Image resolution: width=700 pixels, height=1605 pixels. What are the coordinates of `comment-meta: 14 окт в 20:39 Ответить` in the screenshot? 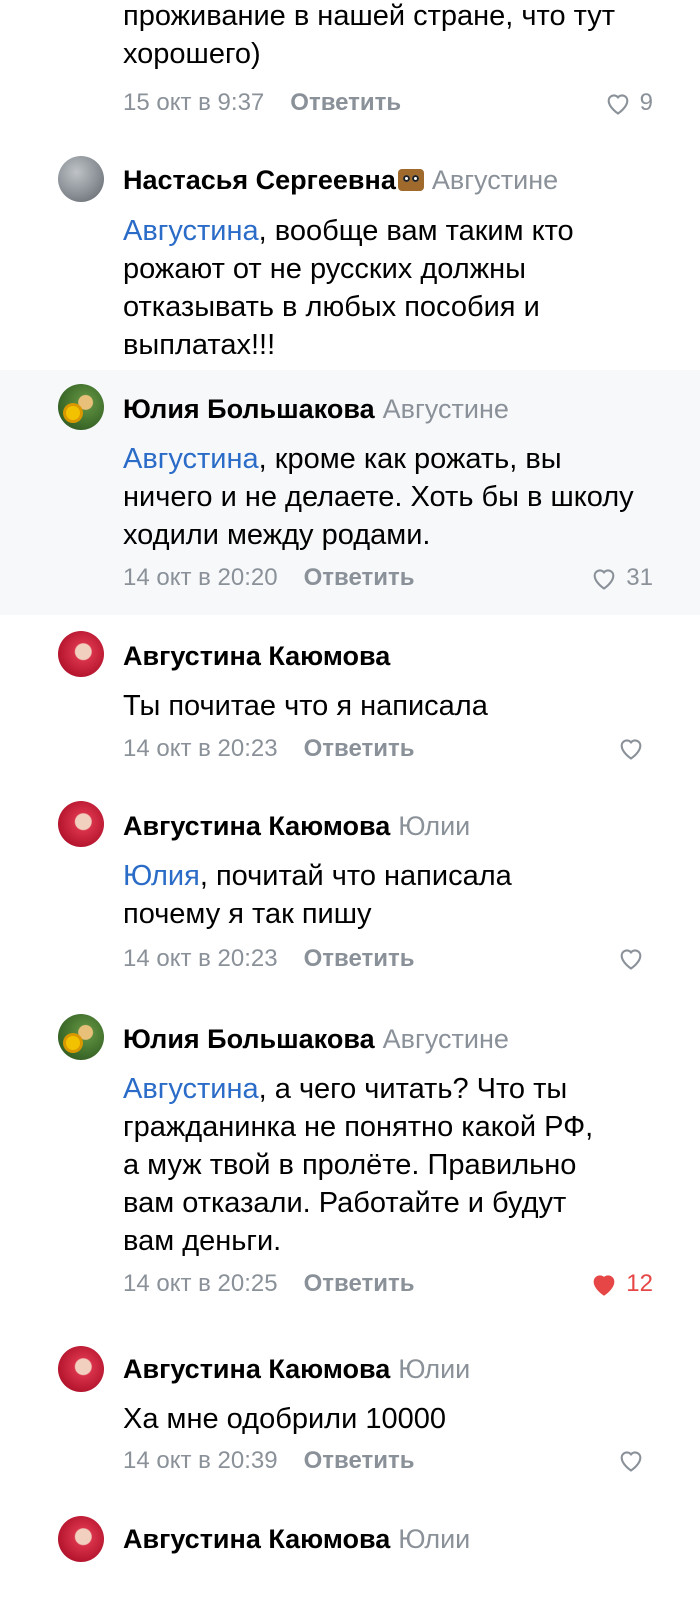 It's located at (388, 1461).